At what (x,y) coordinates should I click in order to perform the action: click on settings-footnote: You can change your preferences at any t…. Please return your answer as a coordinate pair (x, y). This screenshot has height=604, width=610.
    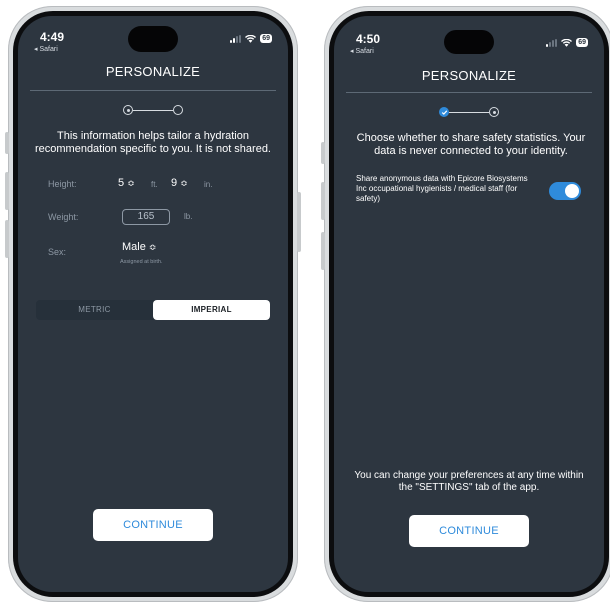
    Looking at the image, I should click on (469, 481).